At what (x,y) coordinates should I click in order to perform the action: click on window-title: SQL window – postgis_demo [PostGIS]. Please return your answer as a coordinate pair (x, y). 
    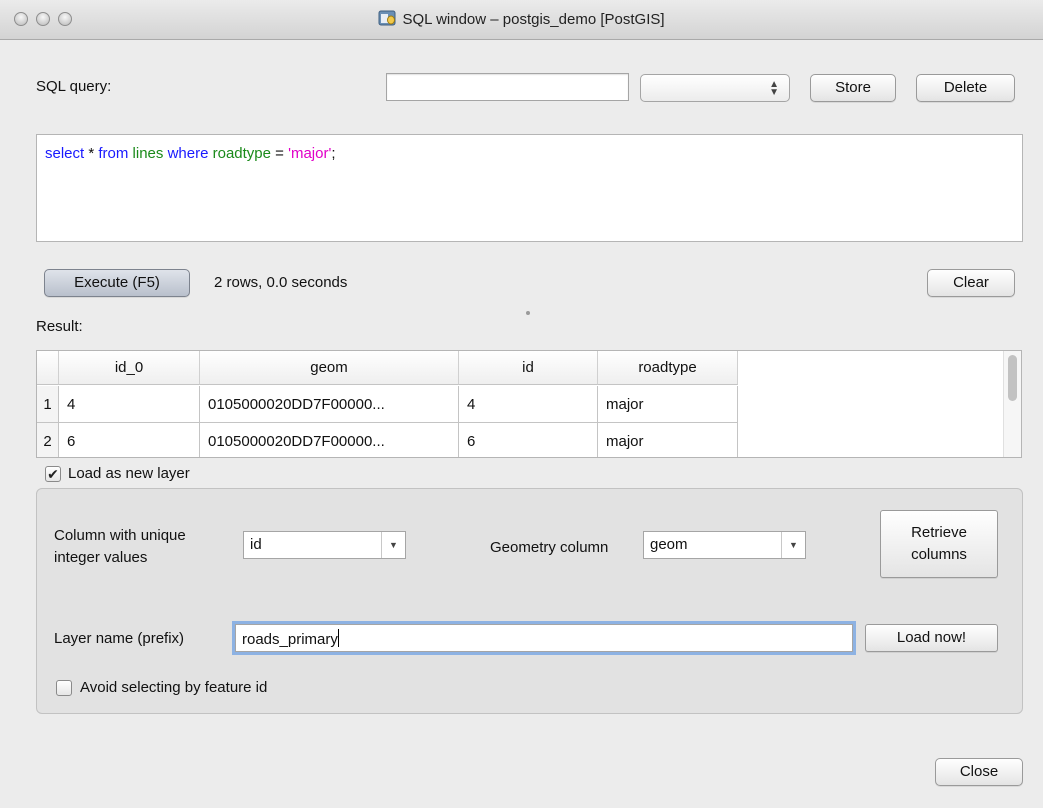
    Looking at the image, I should click on (533, 19).